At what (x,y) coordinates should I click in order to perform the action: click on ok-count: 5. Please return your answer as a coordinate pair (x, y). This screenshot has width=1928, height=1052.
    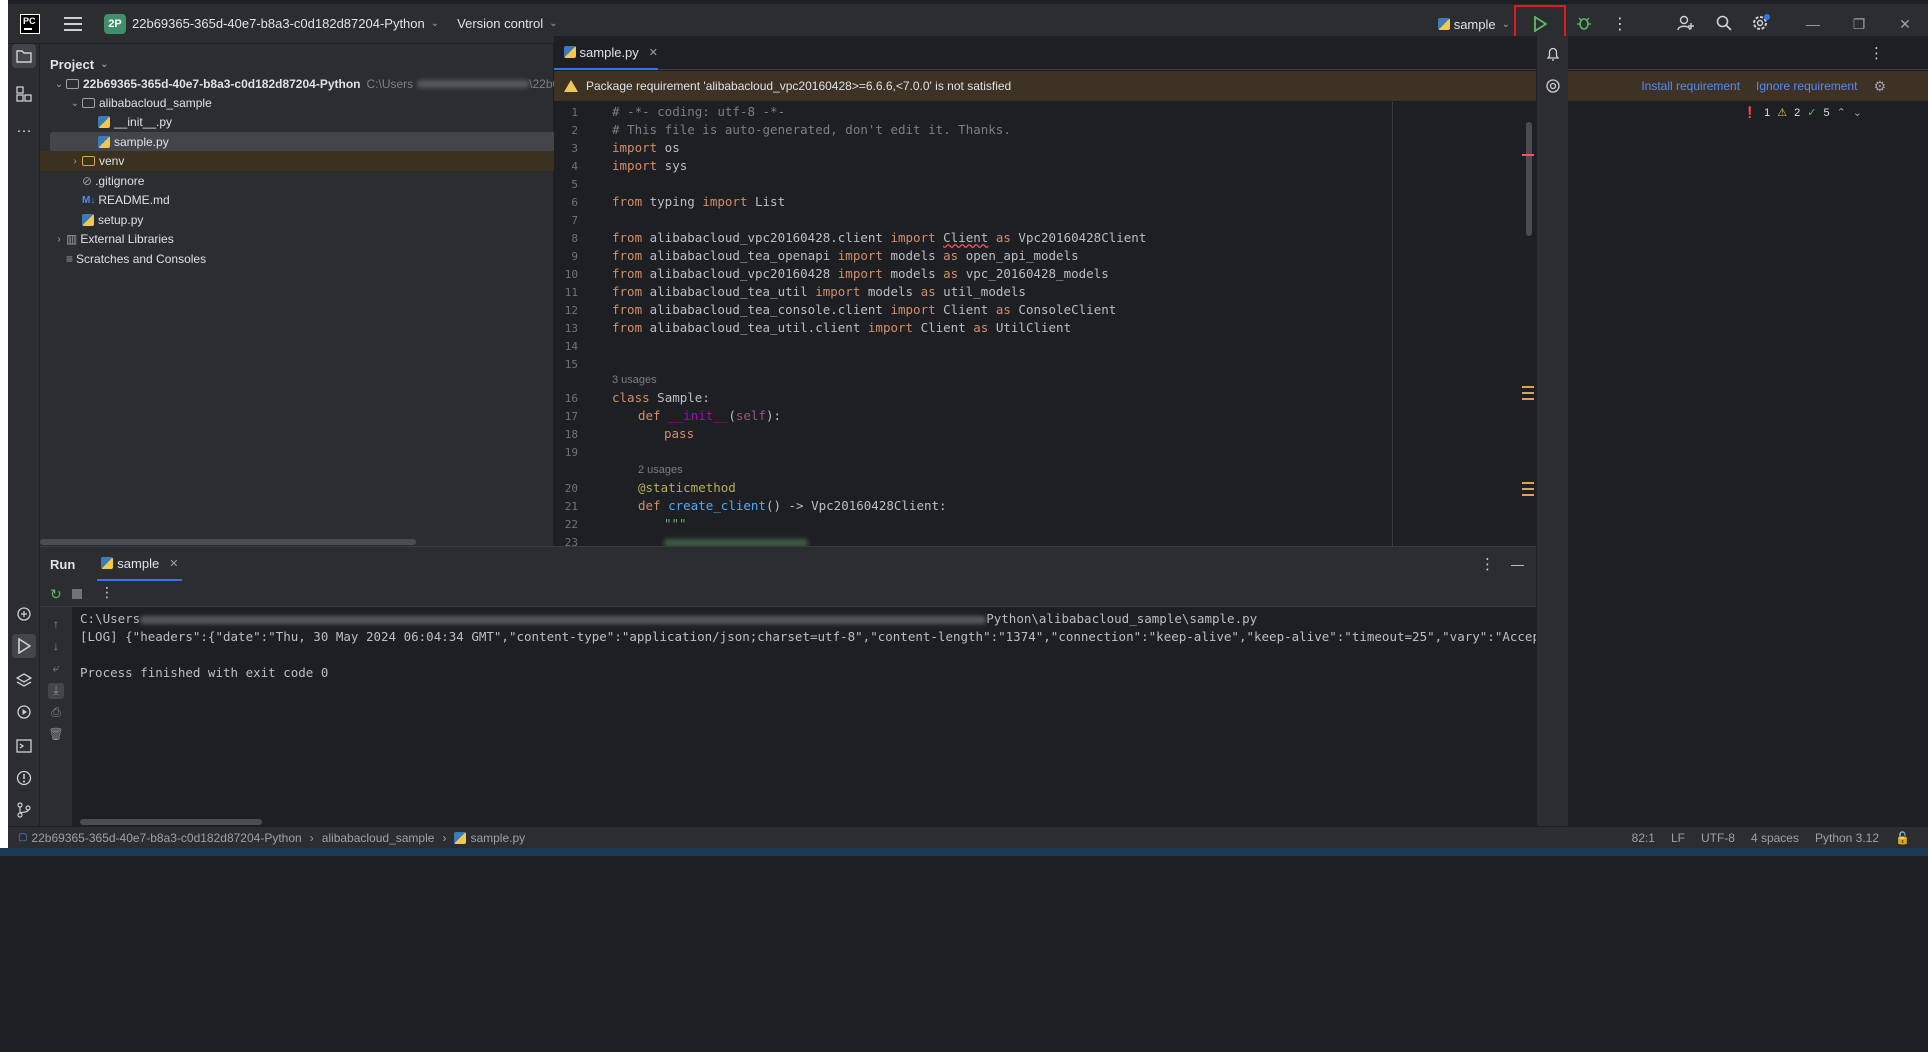
    Looking at the image, I should click on (1826, 112).